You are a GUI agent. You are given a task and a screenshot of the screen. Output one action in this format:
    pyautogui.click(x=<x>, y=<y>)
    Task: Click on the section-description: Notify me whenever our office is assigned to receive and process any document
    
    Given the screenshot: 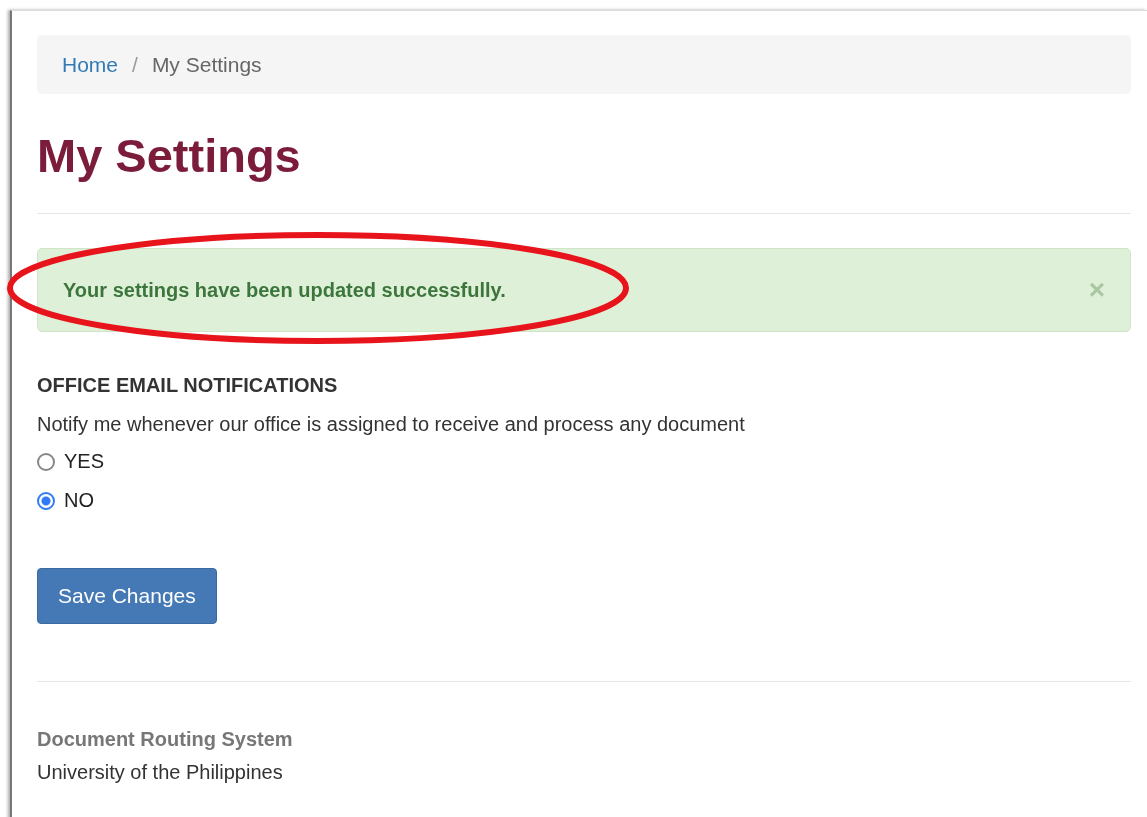 What is the action you would take?
    pyautogui.click(x=391, y=424)
    